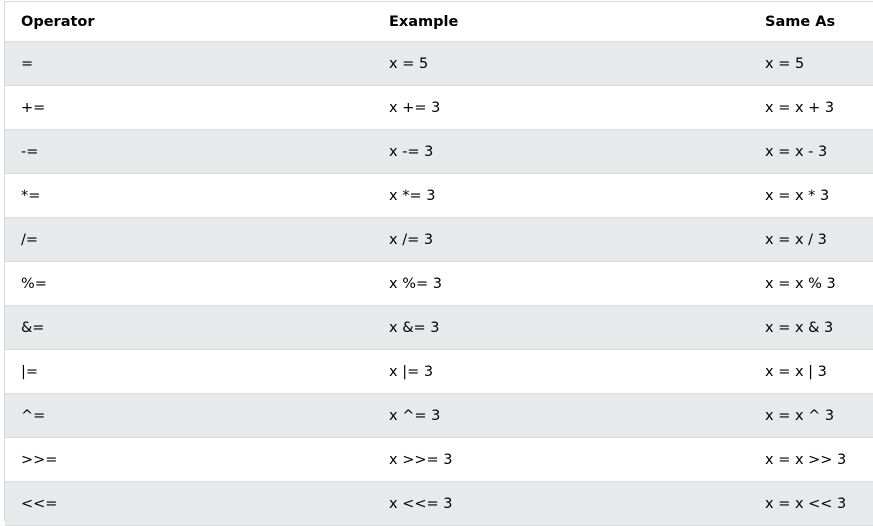  What do you see at coordinates (811, 22) in the screenshot?
I see `header-same-as: Same As` at bounding box center [811, 22].